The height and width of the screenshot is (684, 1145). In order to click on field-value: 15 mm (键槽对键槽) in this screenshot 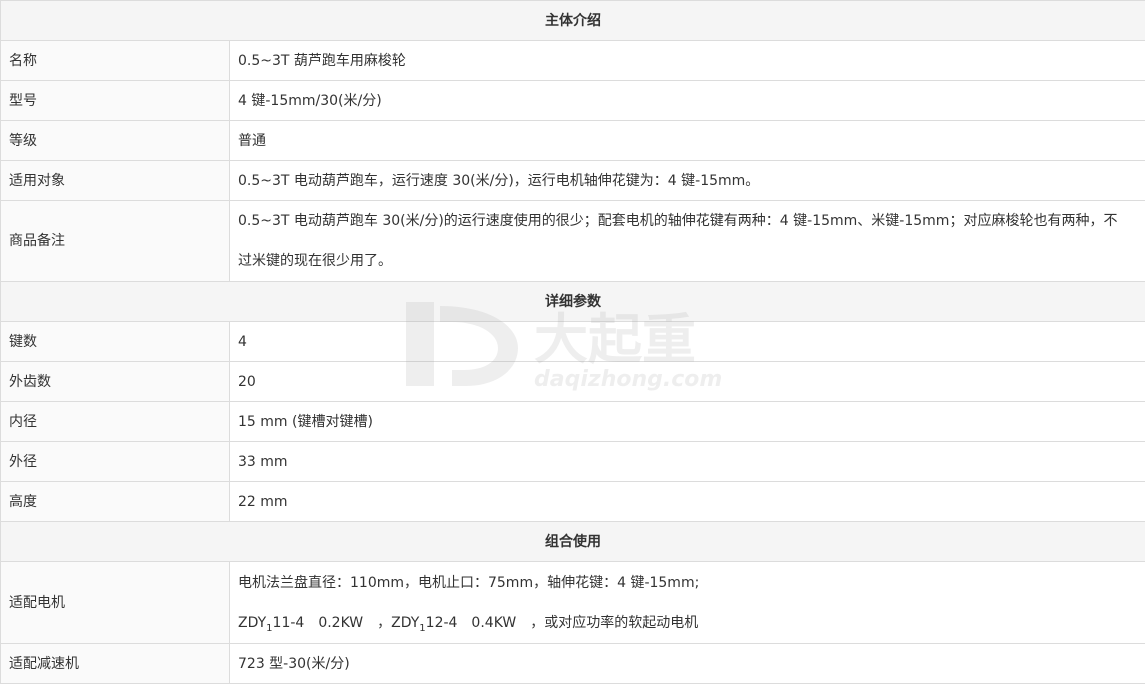, I will do `click(687, 421)`.